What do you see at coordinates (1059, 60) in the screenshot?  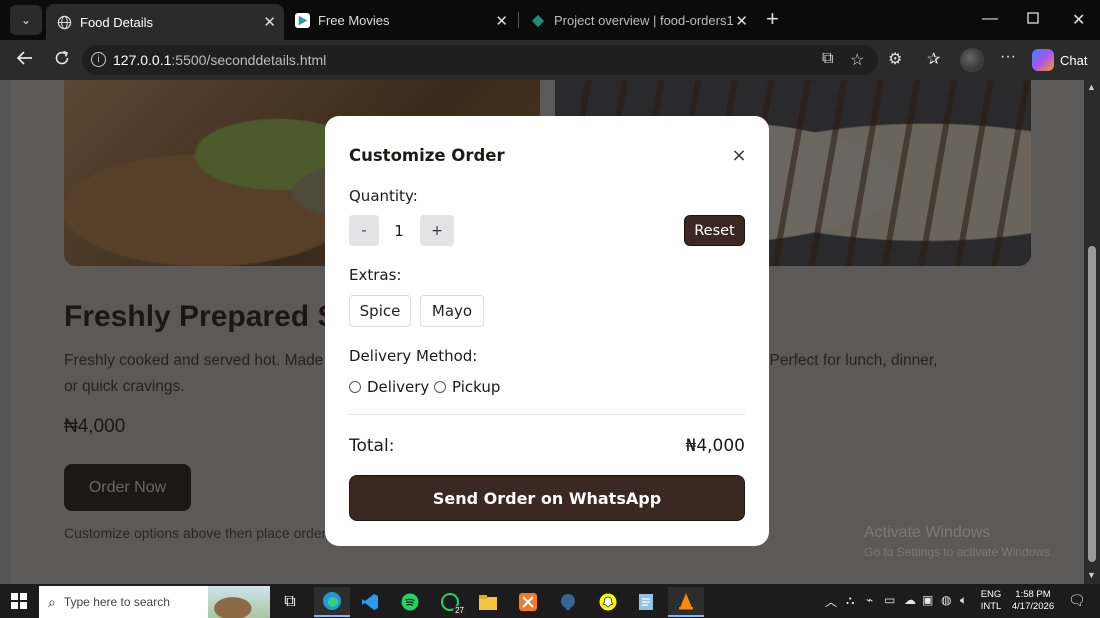 I see `copilot-chat-button: Chat` at bounding box center [1059, 60].